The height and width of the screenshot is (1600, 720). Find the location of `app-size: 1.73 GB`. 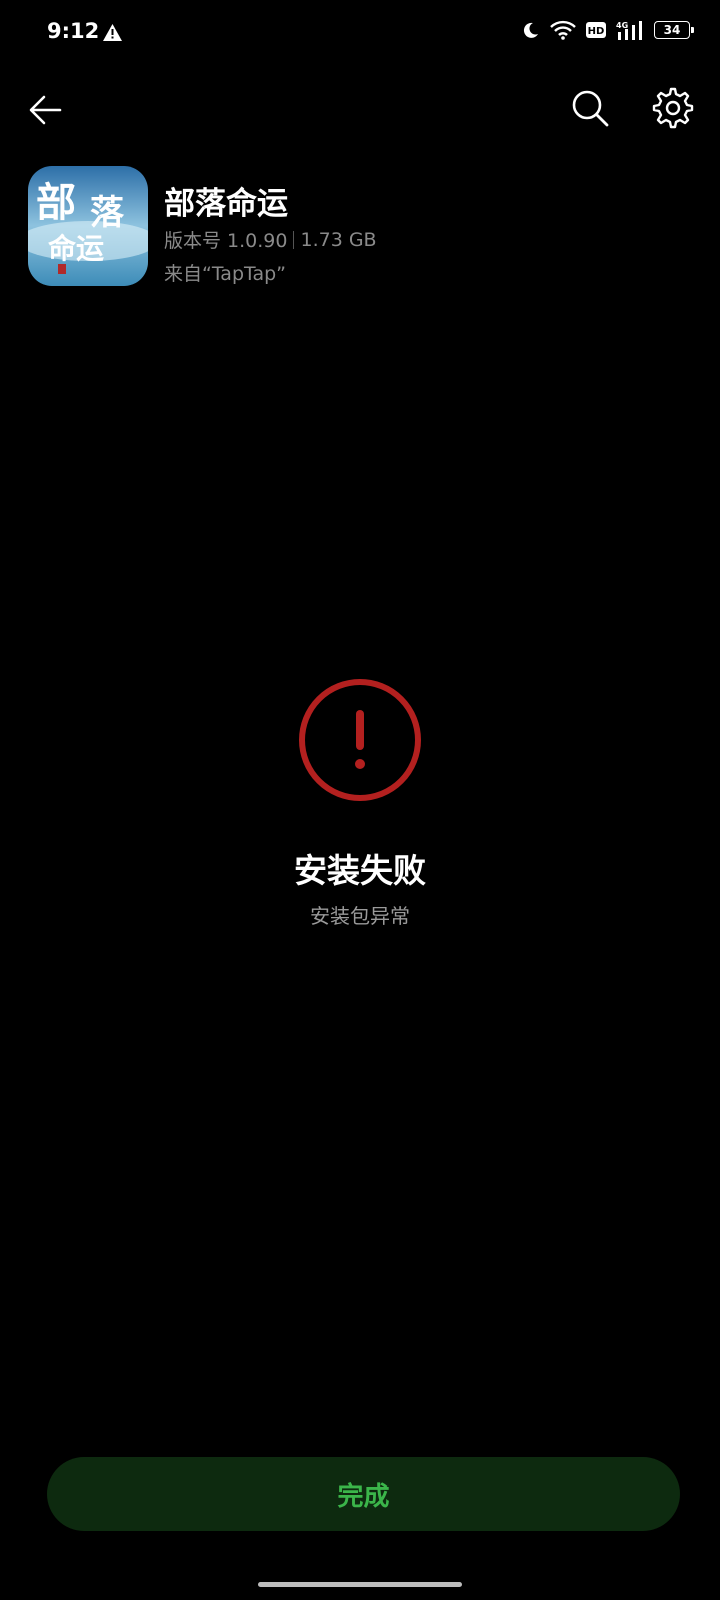

app-size: 1.73 GB is located at coordinates (338, 239).